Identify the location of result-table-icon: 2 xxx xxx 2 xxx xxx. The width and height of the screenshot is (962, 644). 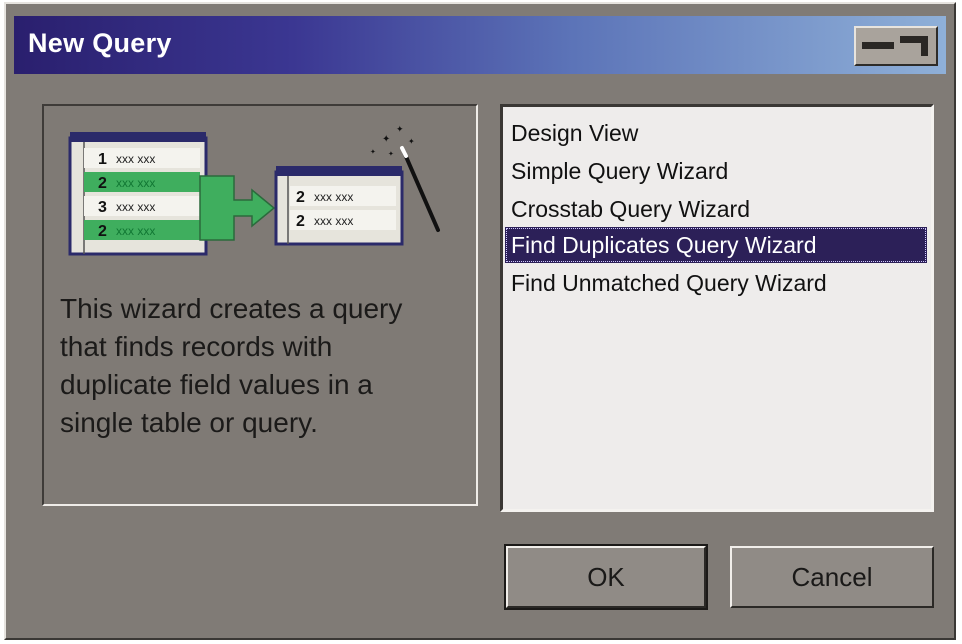
(339, 206).